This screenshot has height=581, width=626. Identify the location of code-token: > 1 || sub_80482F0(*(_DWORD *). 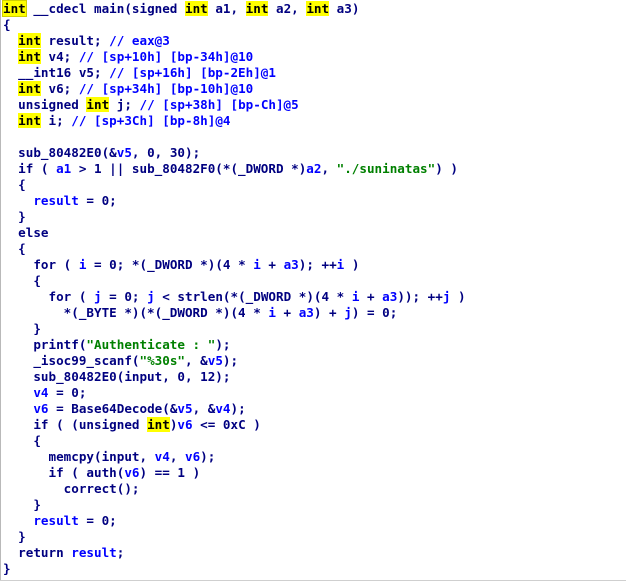
(188, 168).